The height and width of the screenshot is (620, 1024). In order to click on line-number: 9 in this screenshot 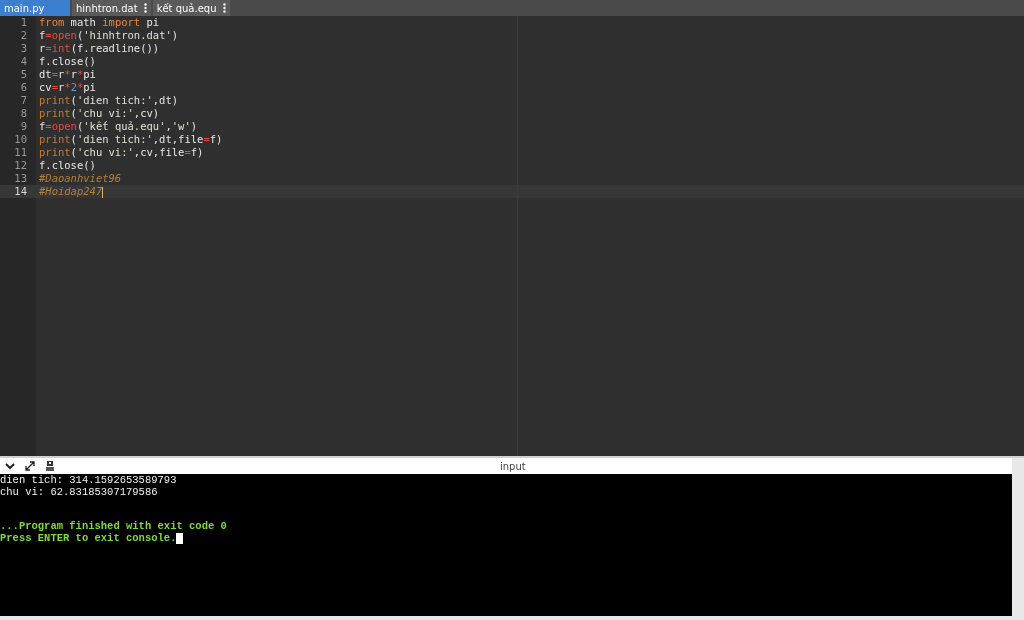, I will do `click(23, 126)`.